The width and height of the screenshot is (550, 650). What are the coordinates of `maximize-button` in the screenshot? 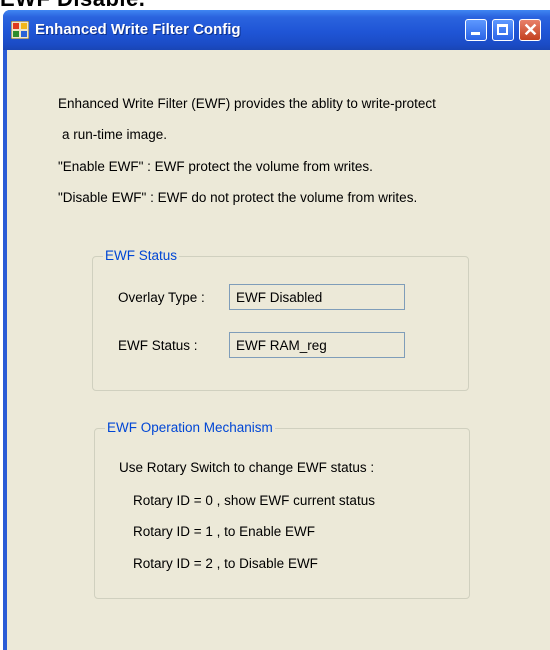 It's located at (503, 30).